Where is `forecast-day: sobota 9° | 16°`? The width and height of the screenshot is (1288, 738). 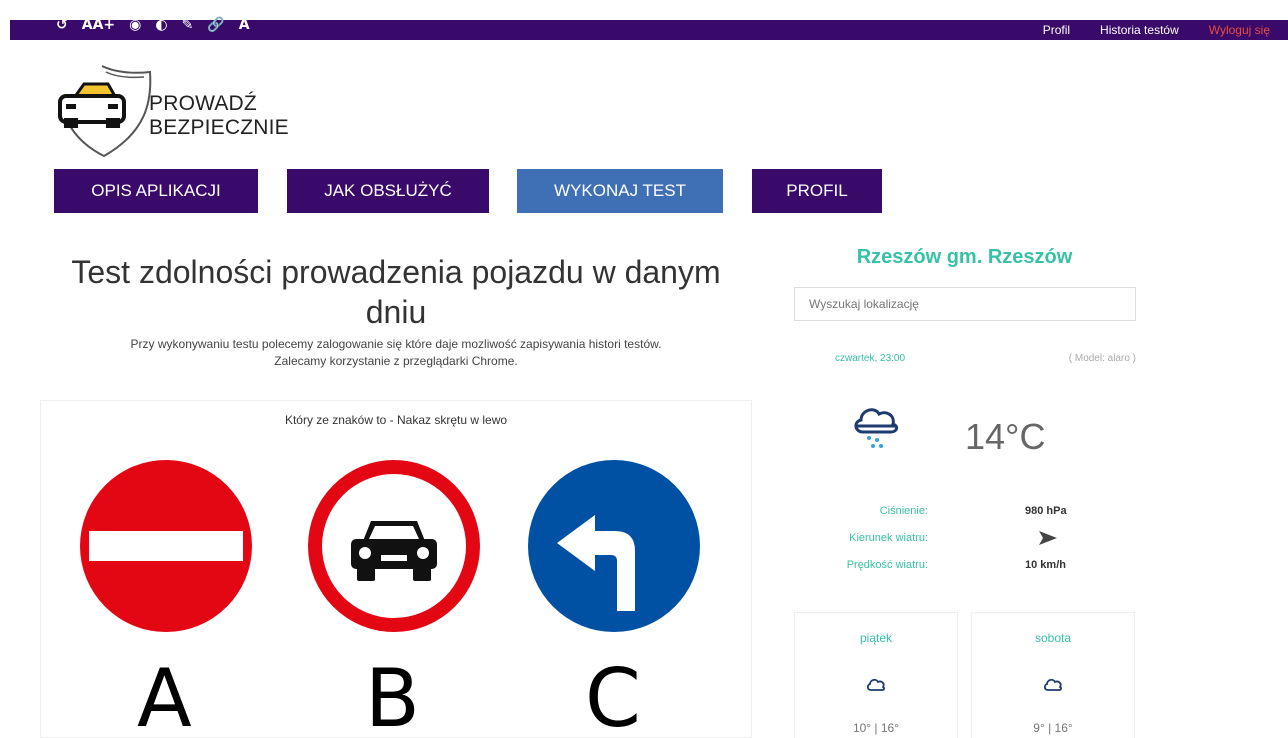 forecast-day: sobota 9° | 16° is located at coordinates (1053, 675).